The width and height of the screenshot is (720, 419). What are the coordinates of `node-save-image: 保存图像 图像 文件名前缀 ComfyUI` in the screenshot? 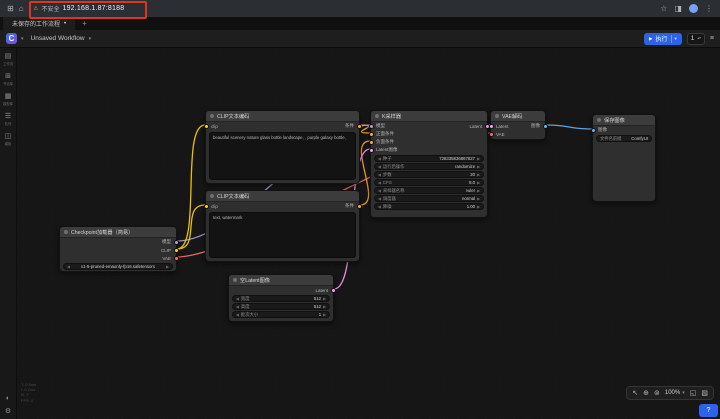 It's located at (623, 158).